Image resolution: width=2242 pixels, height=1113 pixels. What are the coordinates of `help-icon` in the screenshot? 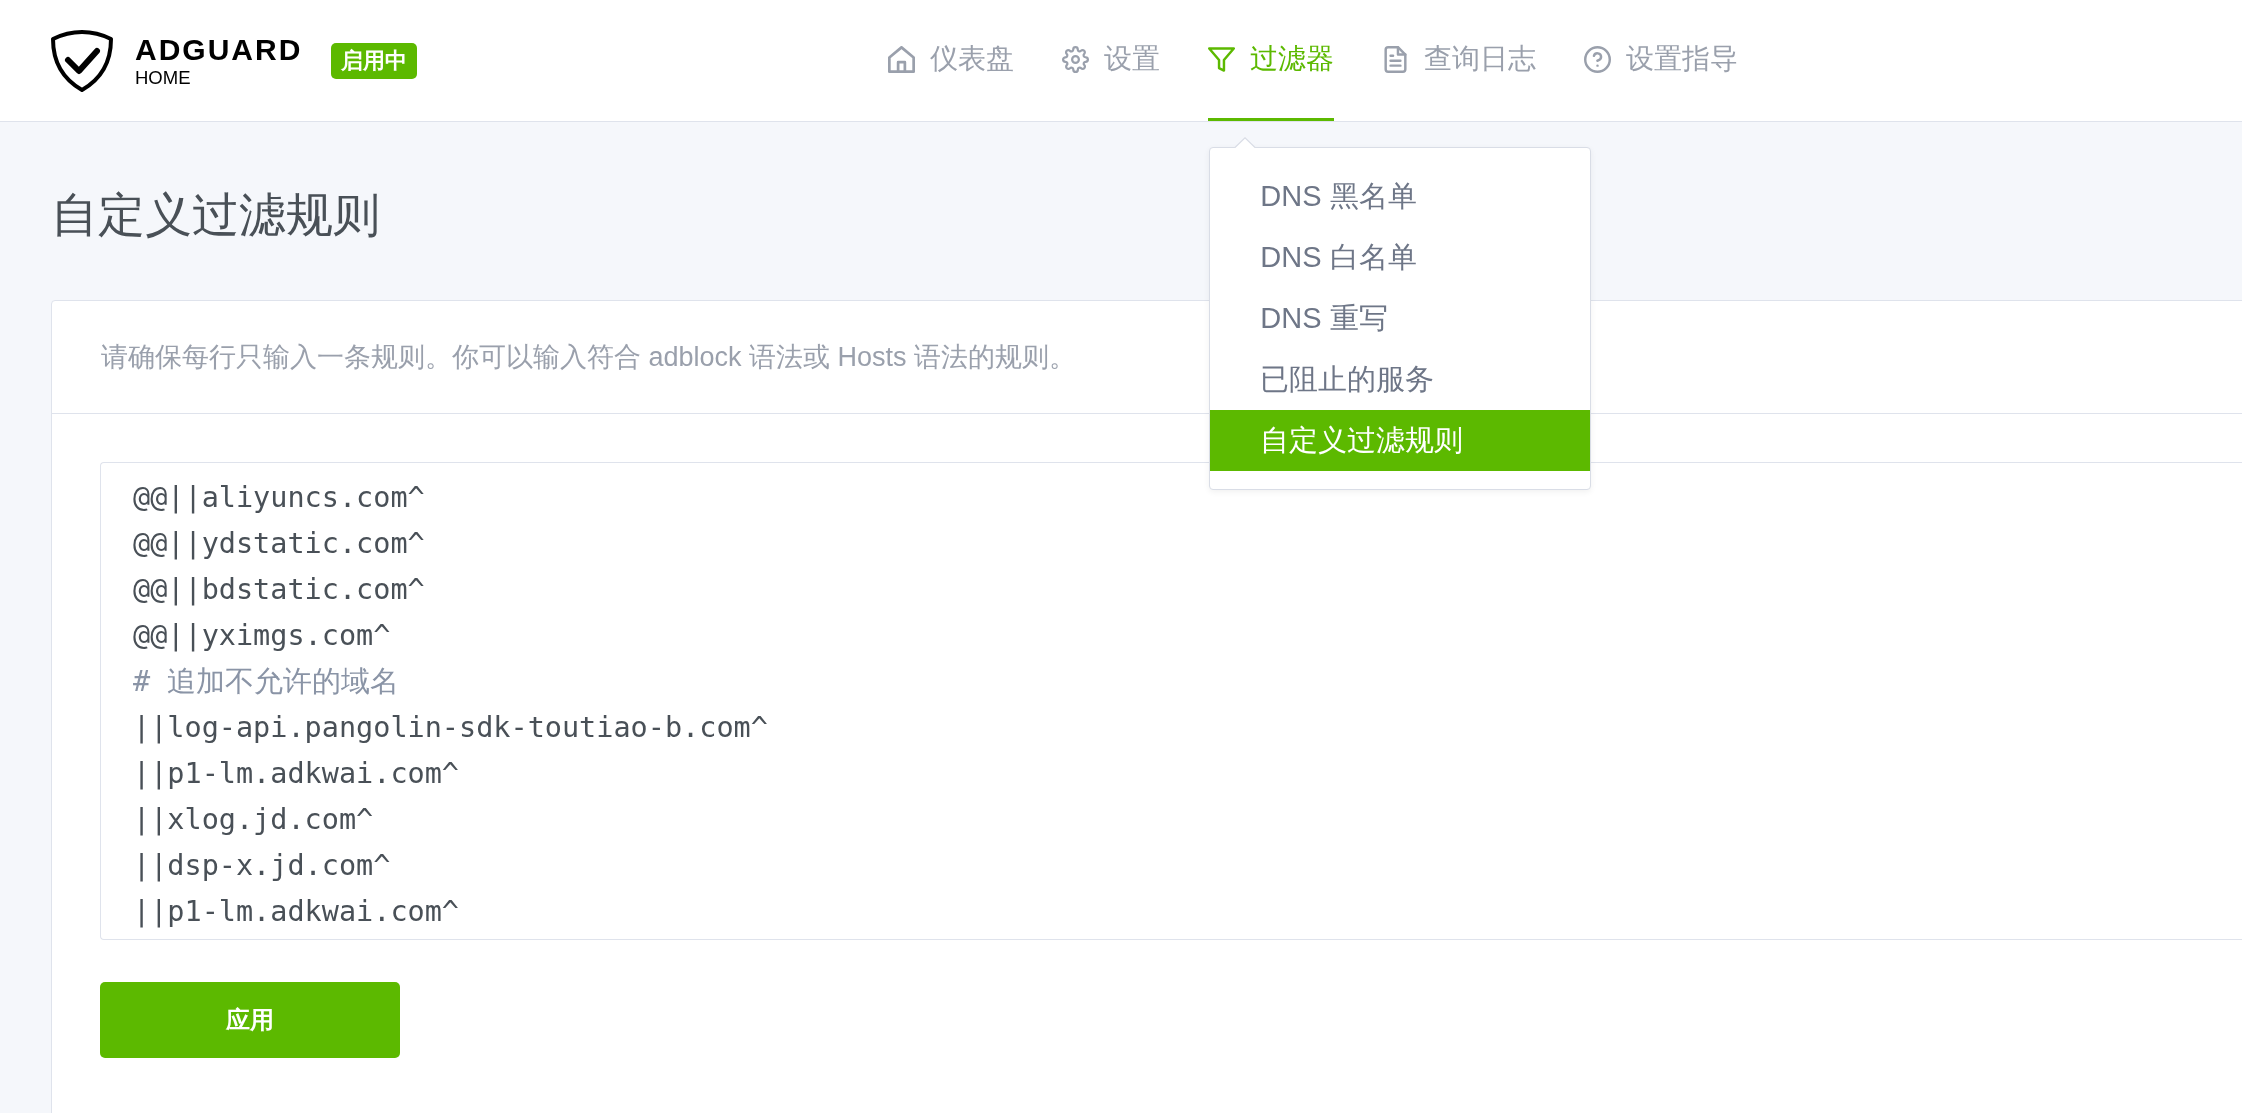 It's located at (1598, 59).